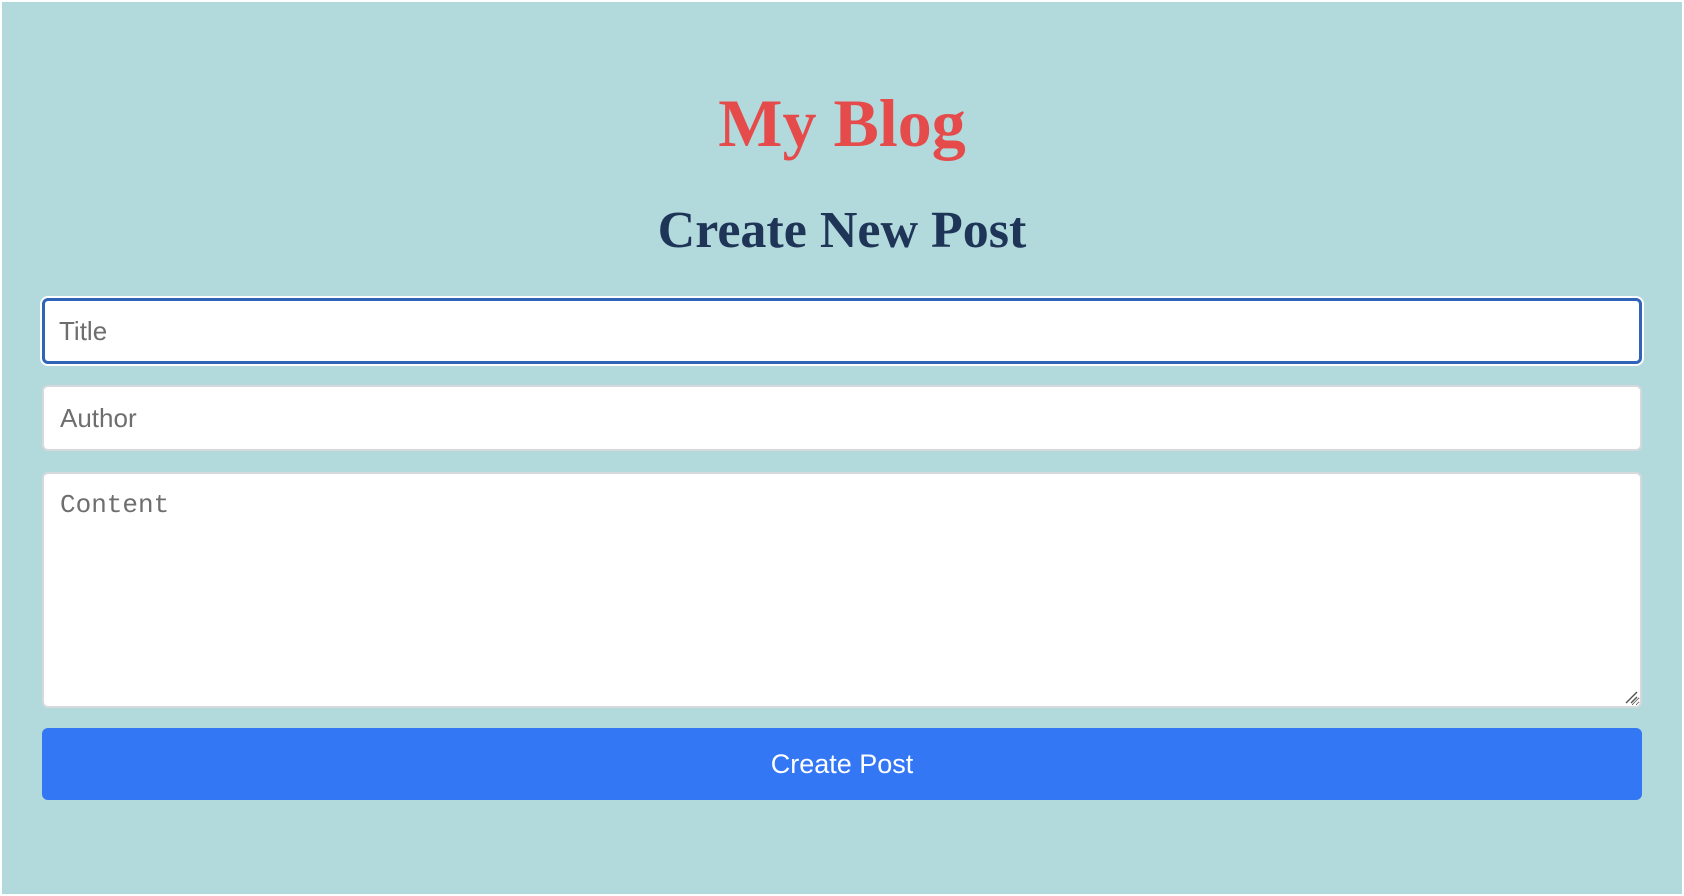  Describe the element at coordinates (842, 418) in the screenshot. I see `author-input` at that location.